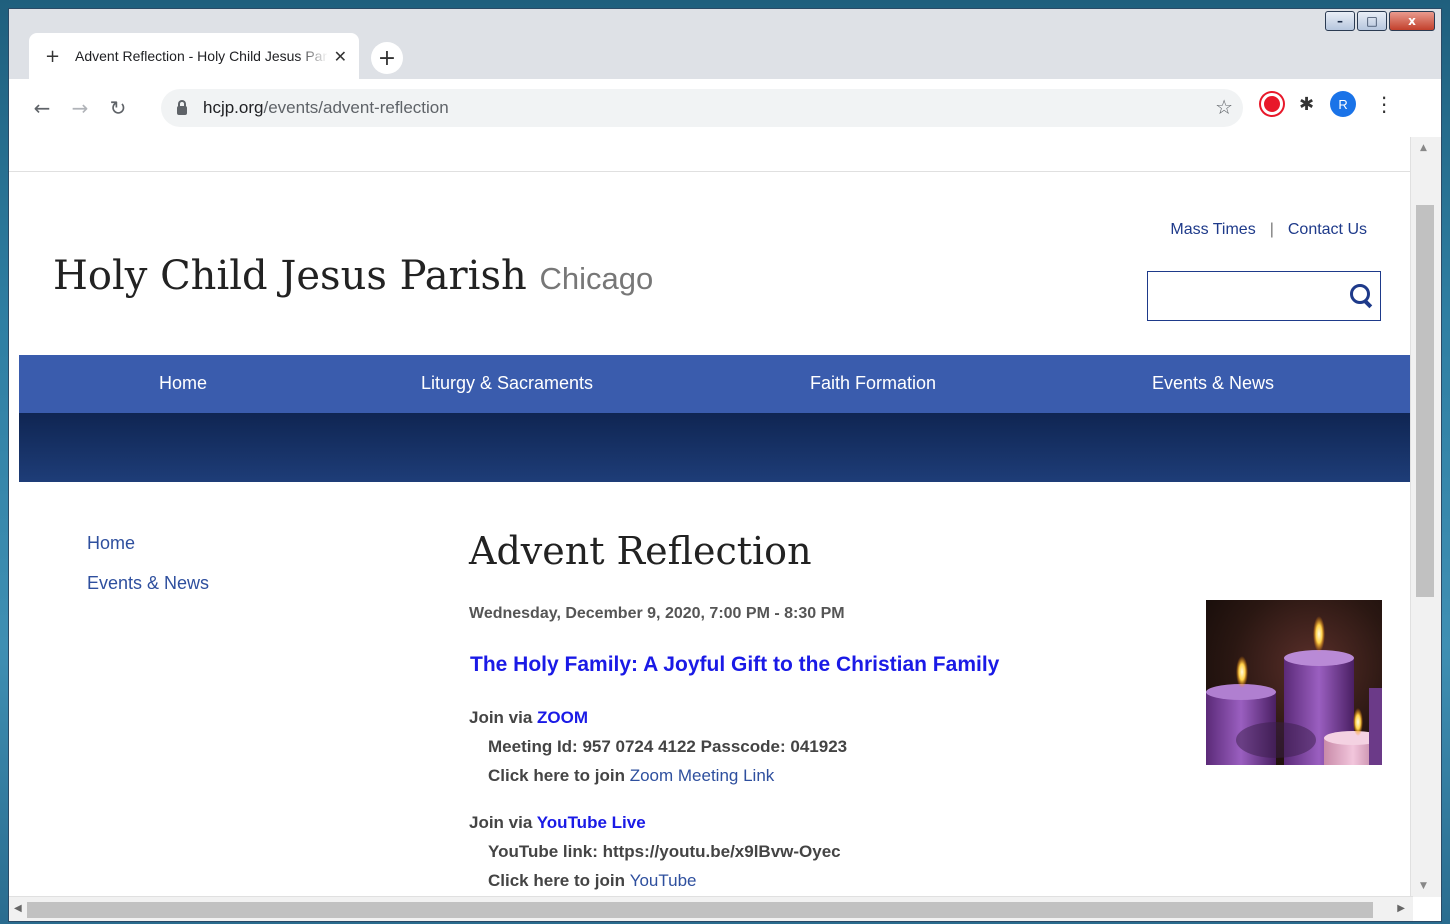 The width and height of the screenshot is (1450, 924). What do you see at coordinates (562, 717) in the screenshot?
I see `zoom-link: ZOOM` at bounding box center [562, 717].